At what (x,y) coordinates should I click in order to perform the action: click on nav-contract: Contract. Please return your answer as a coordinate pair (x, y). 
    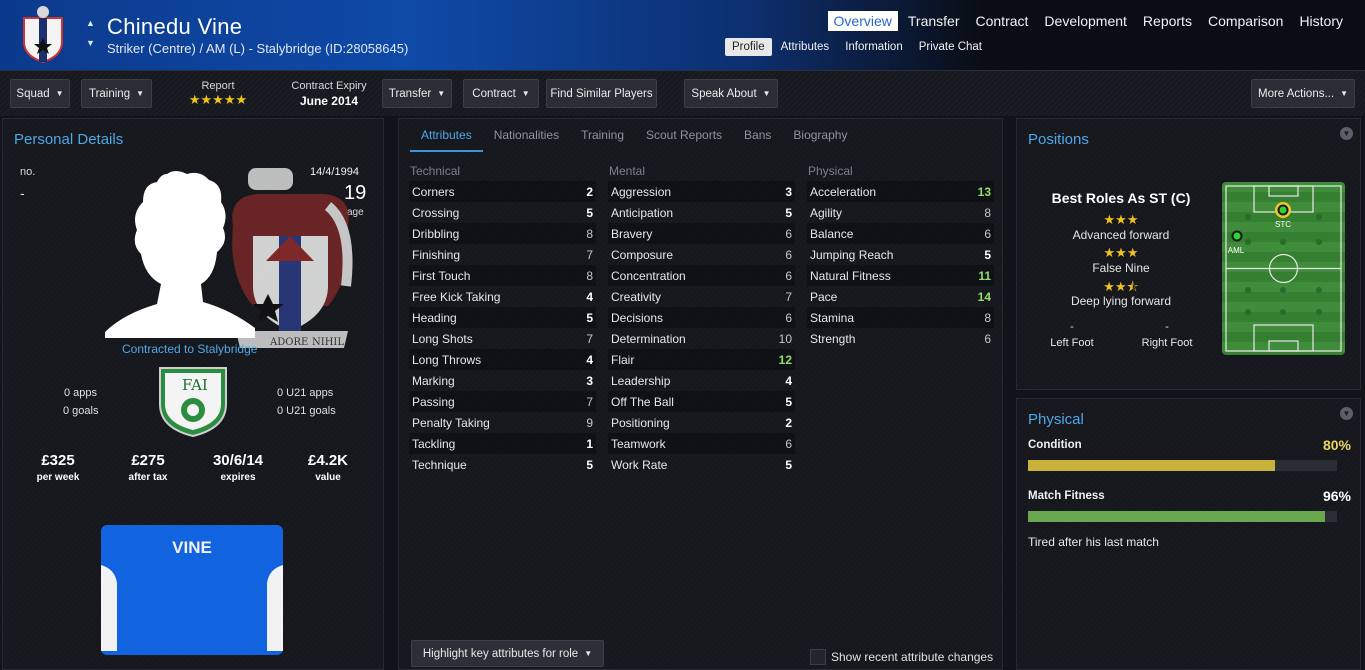
    Looking at the image, I should click on (1002, 21).